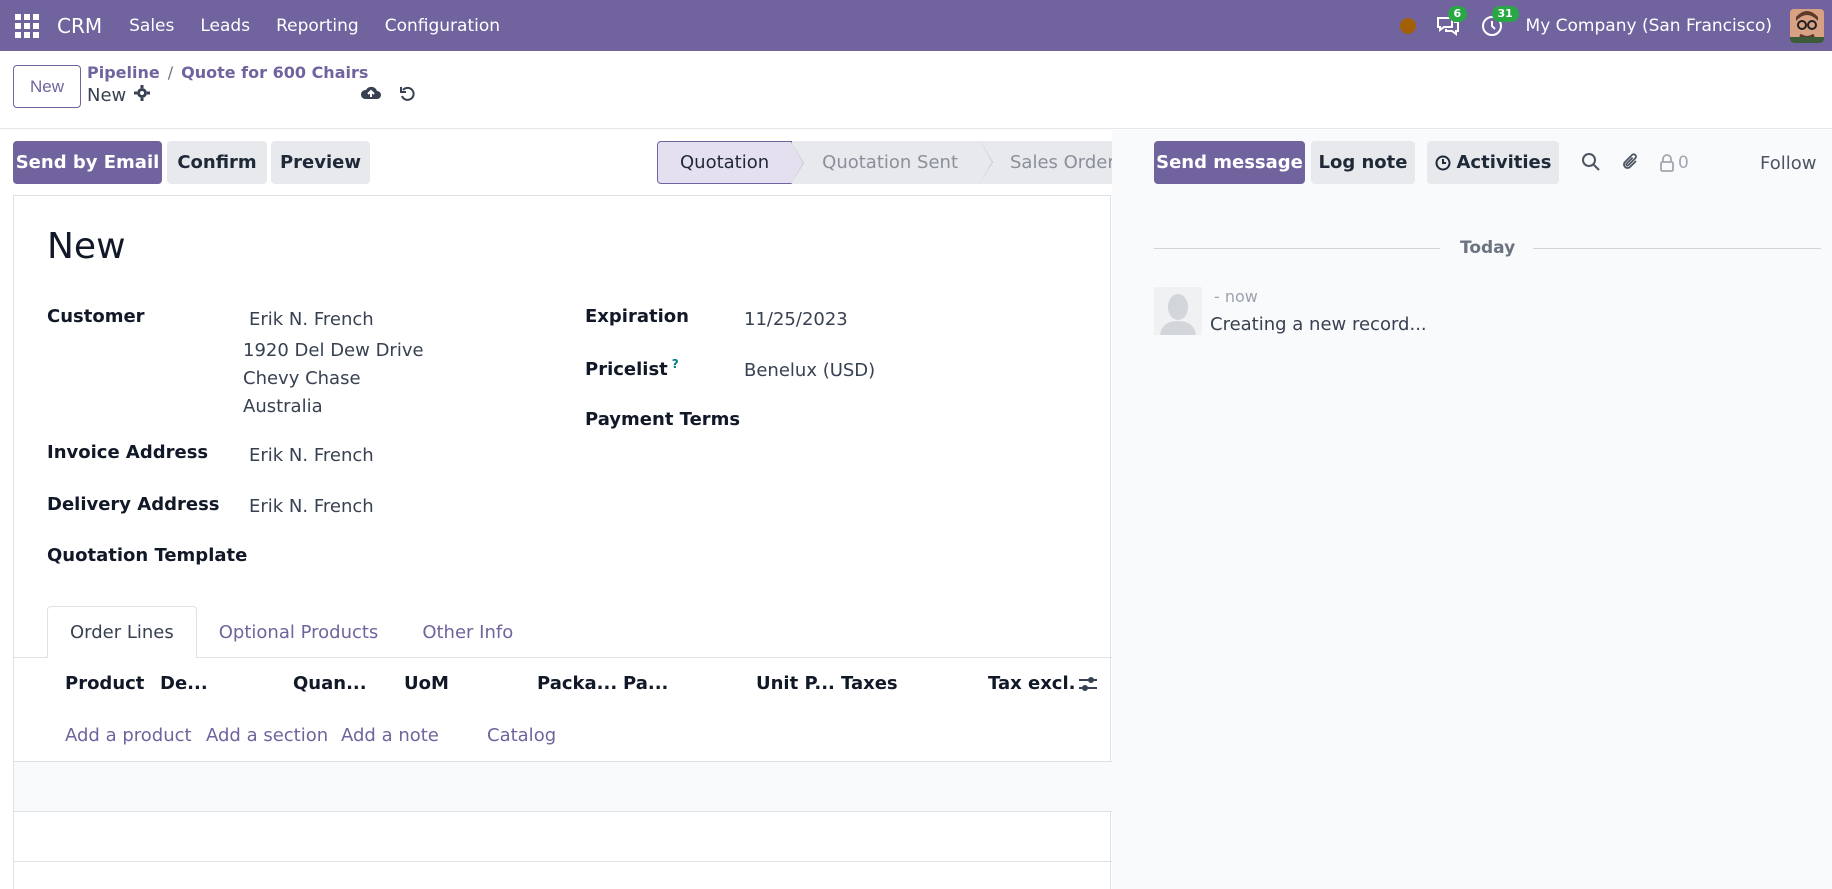 The image size is (1832, 889). I want to click on app-name: CRM, so click(79, 26).